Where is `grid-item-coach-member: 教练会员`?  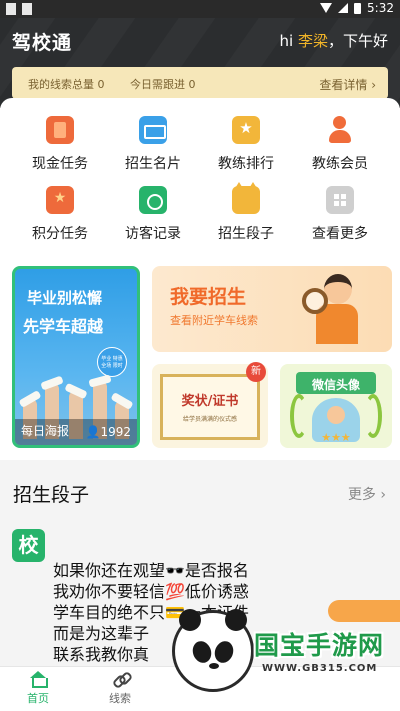
grid-item-coach-member: 教练会员 is located at coordinates (340, 144).